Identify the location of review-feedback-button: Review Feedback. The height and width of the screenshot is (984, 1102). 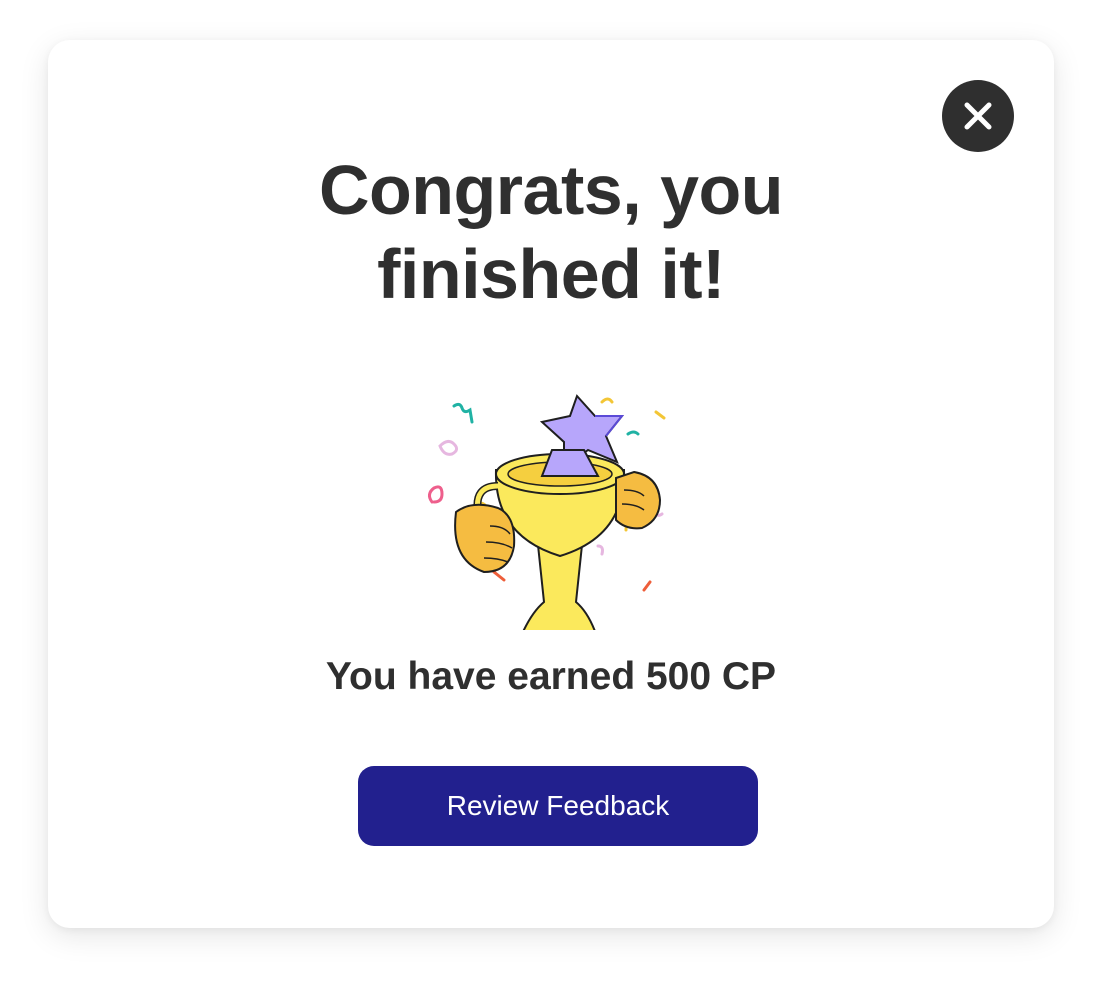
(558, 806).